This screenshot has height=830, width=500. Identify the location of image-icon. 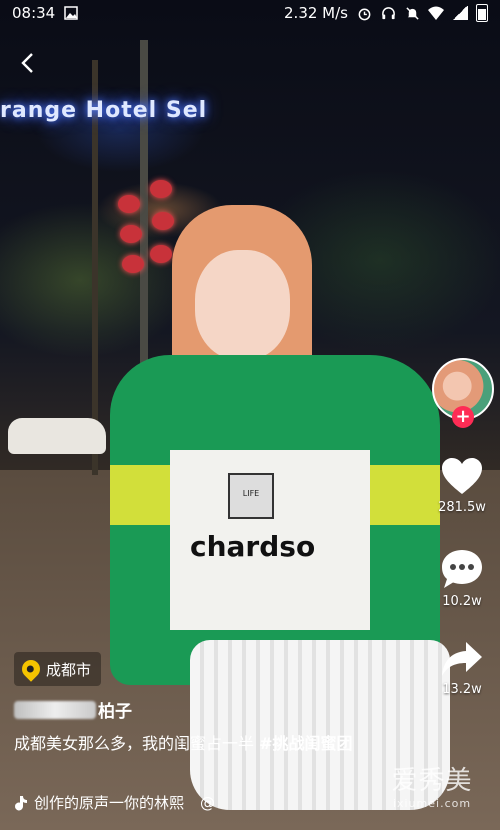
(71, 13).